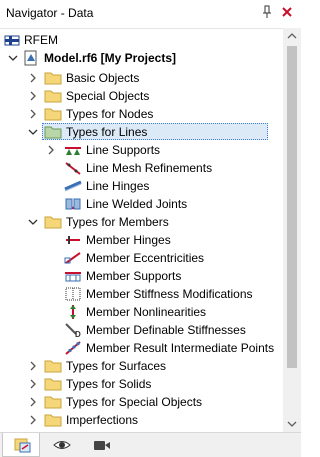  Describe the element at coordinates (287, 12) in the screenshot. I see `close-icon` at that location.